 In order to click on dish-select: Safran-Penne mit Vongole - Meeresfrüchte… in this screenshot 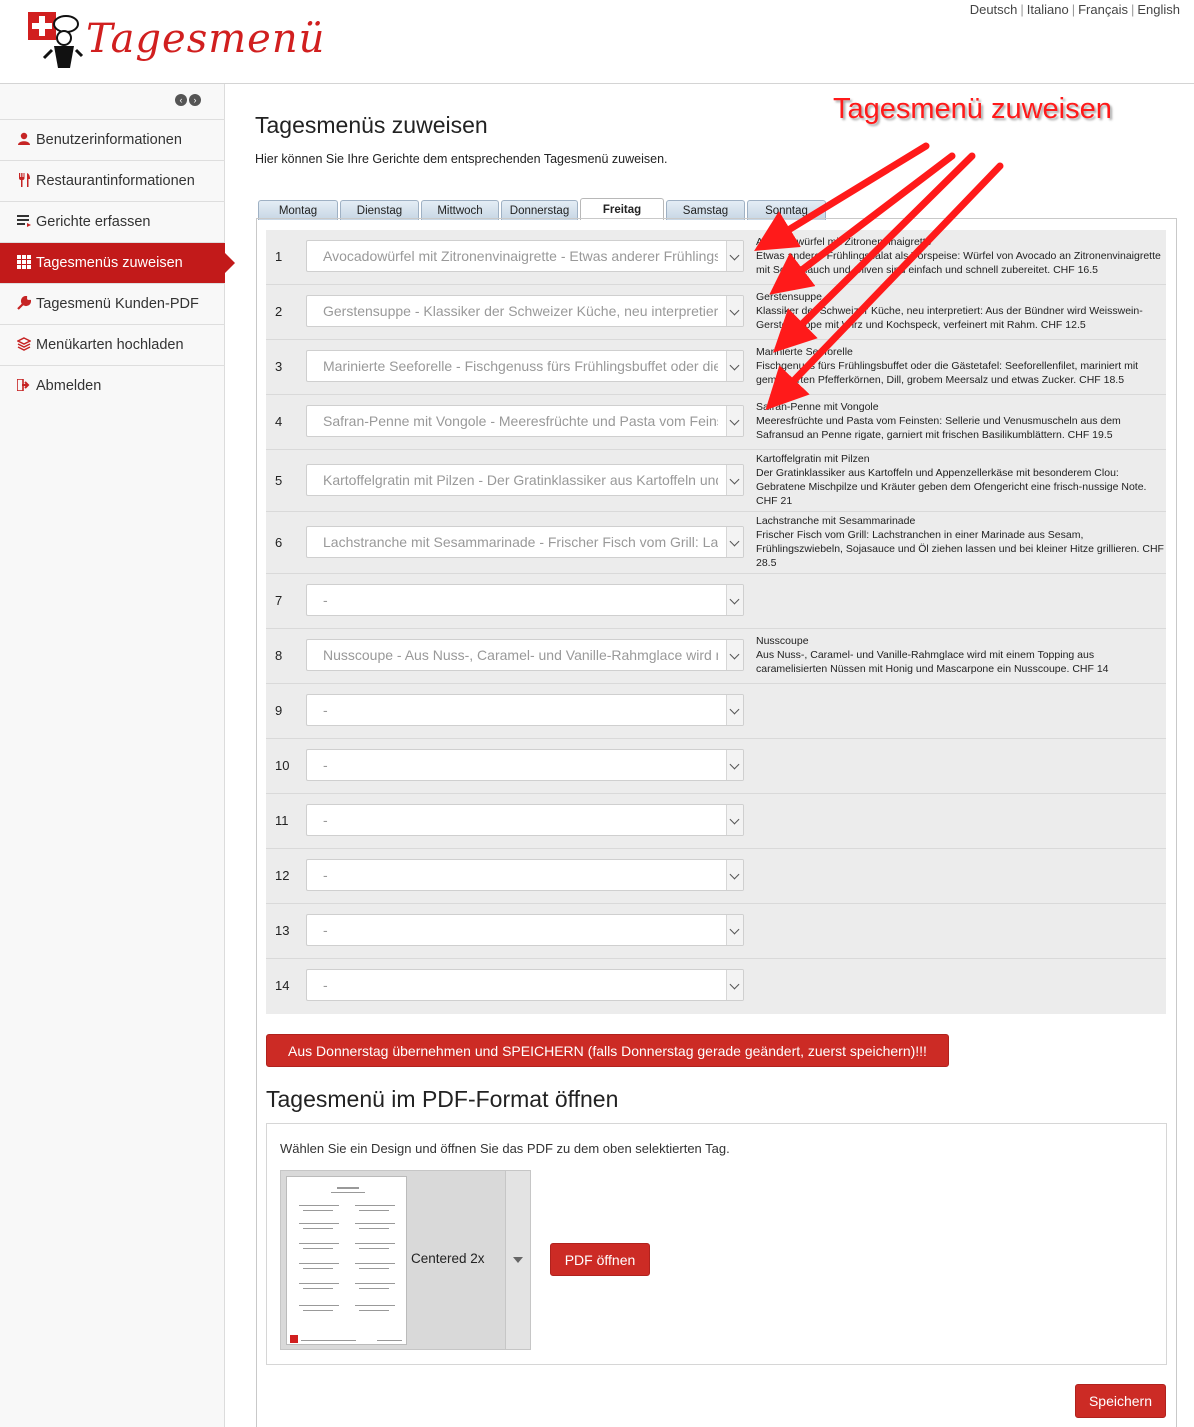, I will do `click(525, 421)`.